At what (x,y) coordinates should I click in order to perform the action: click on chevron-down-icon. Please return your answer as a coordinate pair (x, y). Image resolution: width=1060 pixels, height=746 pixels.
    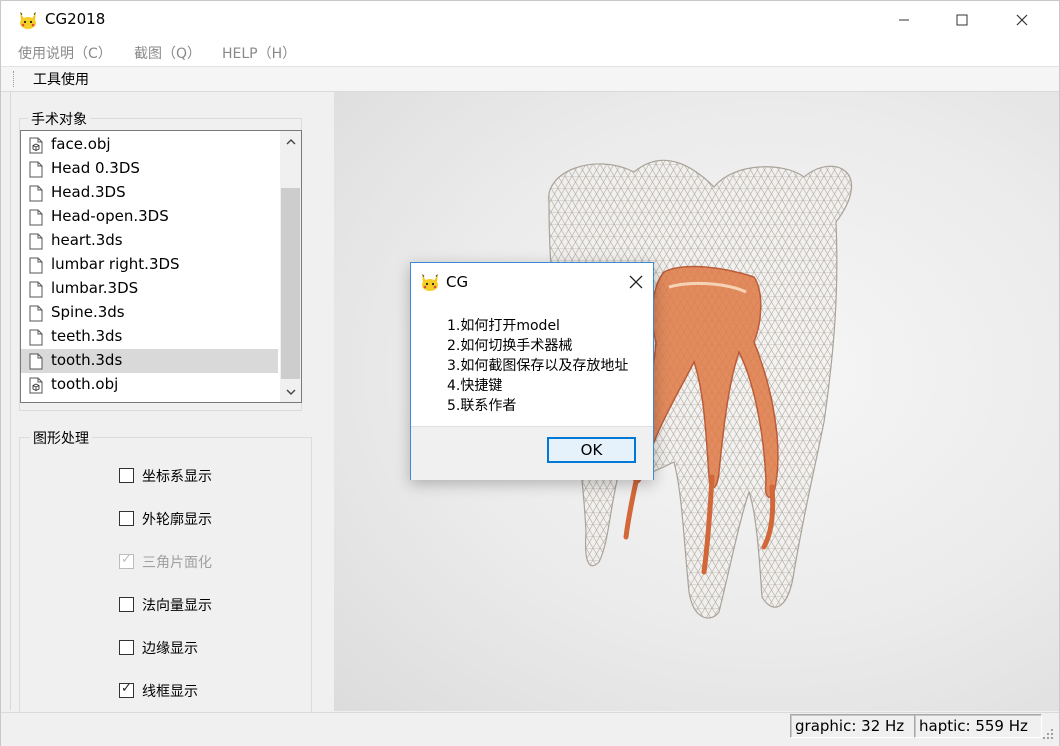
    Looking at the image, I should click on (290, 392).